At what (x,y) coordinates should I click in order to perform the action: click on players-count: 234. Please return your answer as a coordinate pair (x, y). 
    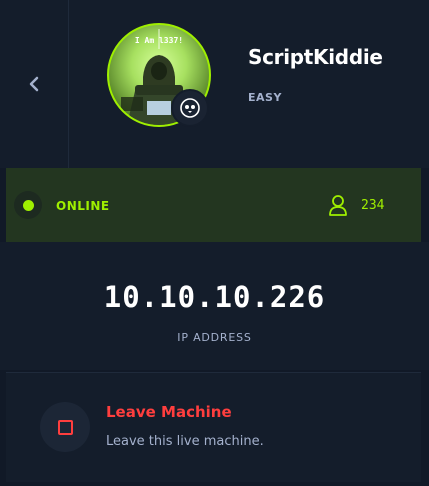
    Looking at the image, I should click on (373, 205).